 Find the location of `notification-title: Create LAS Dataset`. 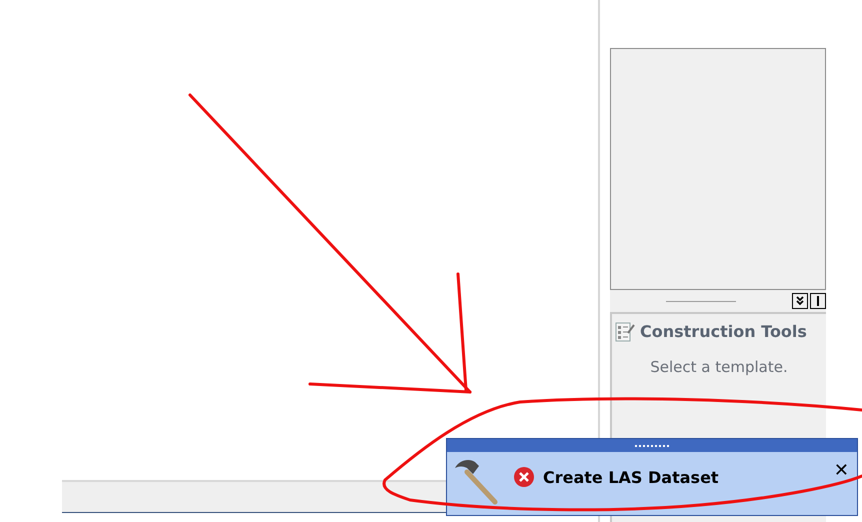

notification-title: Create LAS Dataset is located at coordinates (631, 478).